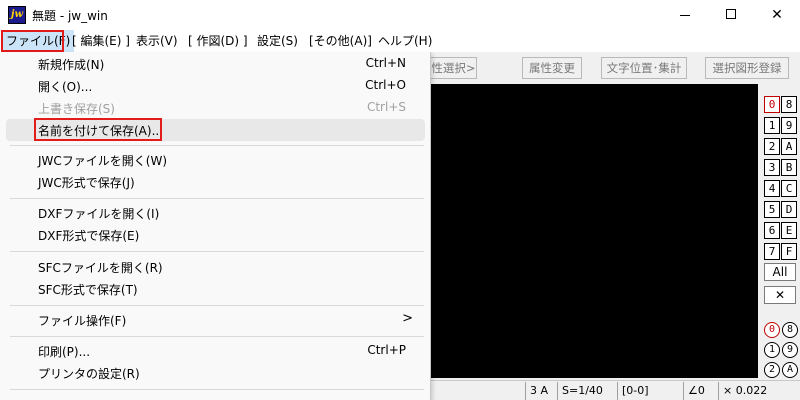 This screenshot has width=800, height=400. What do you see at coordinates (772, 146) in the screenshot?
I see `layer-2-button: 2` at bounding box center [772, 146].